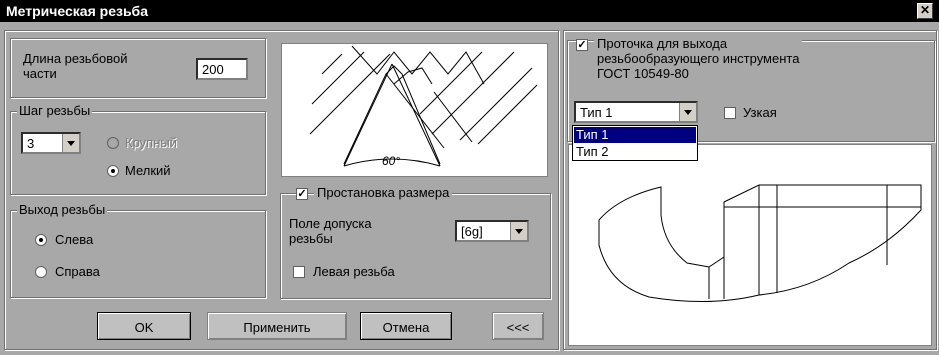  I want to click on collapse-button: <<<, so click(518, 326).